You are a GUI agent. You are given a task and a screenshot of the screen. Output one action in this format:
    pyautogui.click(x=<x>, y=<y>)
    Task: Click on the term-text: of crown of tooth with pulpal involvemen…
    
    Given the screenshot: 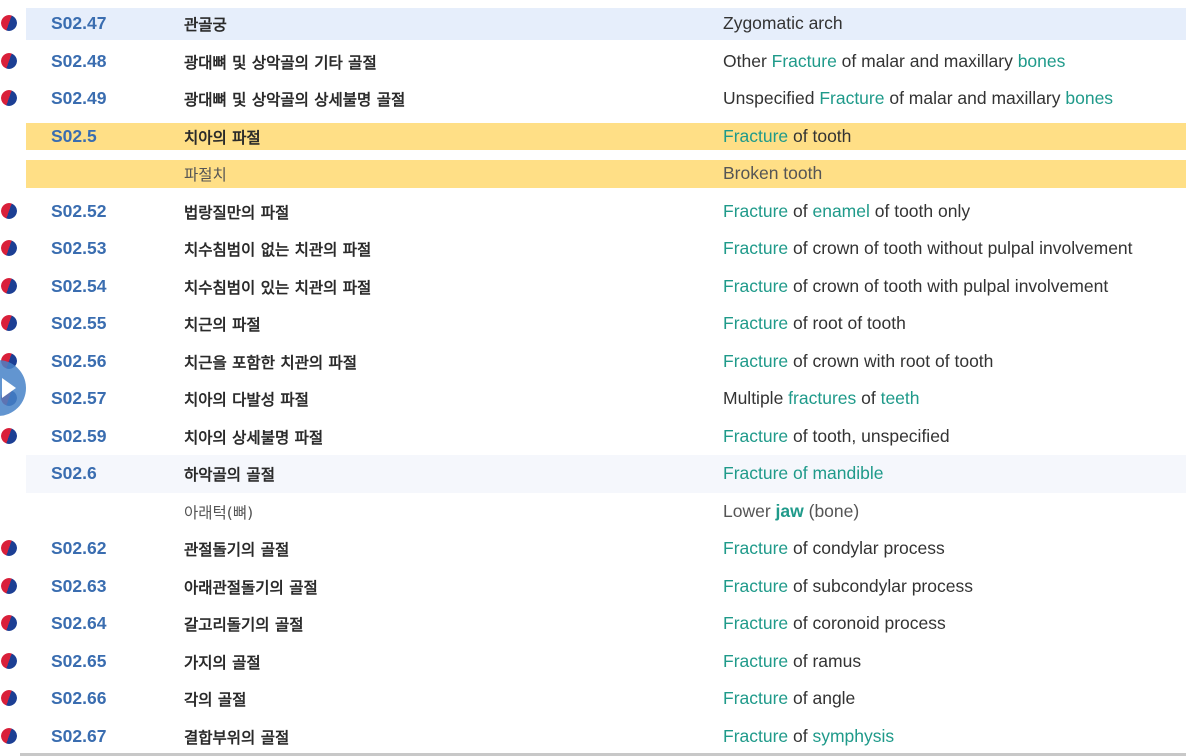 What is the action you would take?
    pyautogui.click(x=948, y=285)
    